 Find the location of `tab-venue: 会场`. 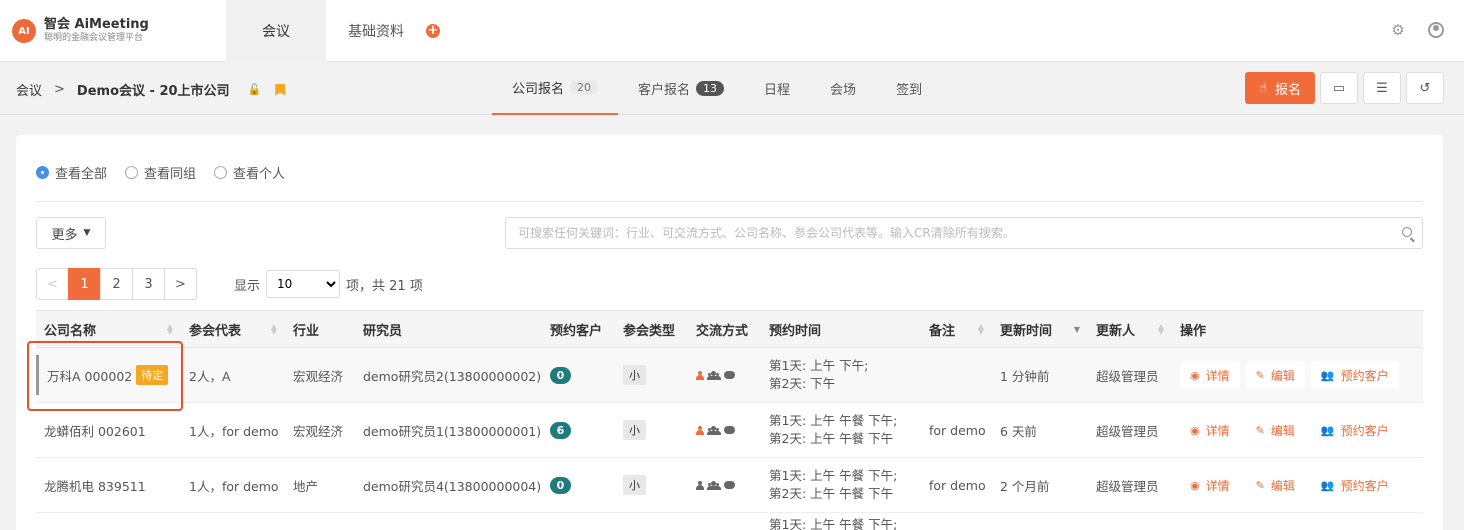

tab-venue: 会场 is located at coordinates (843, 88).